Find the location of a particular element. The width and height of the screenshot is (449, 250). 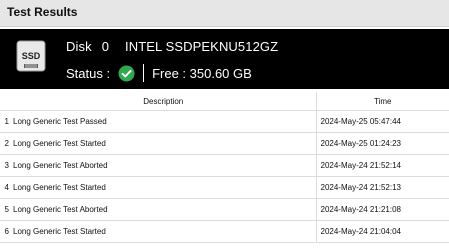

row-index: 6 is located at coordinates (5, 231).